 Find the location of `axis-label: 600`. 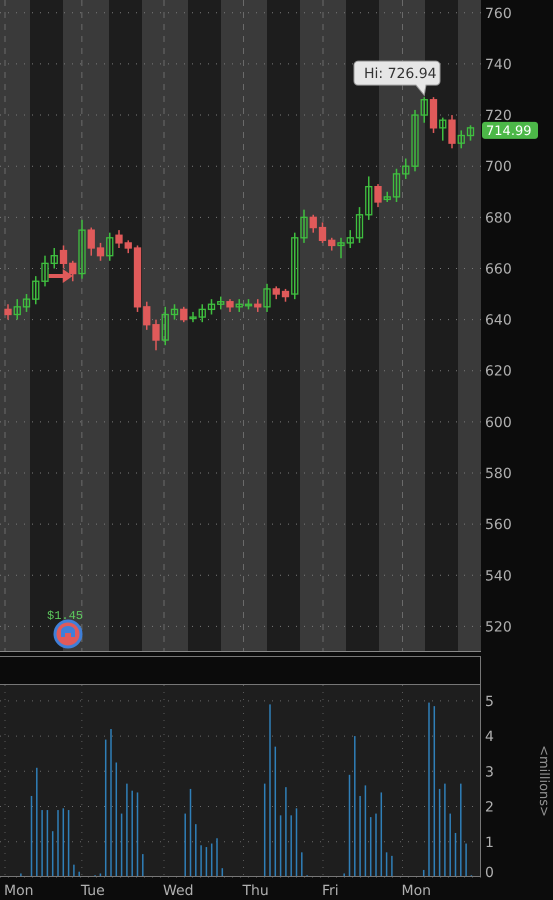

axis-label: 600 is located at coordinates (498, 422).